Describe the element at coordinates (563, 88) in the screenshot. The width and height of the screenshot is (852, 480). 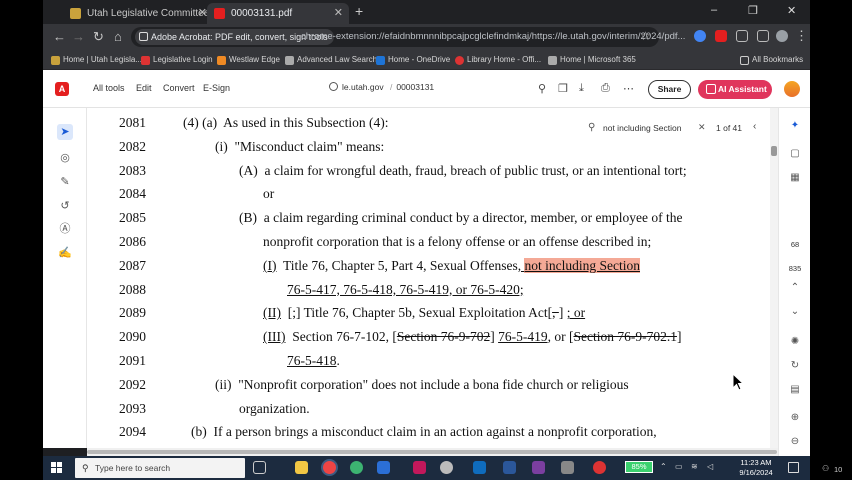
I see `copy-icon: ❐` at that location.